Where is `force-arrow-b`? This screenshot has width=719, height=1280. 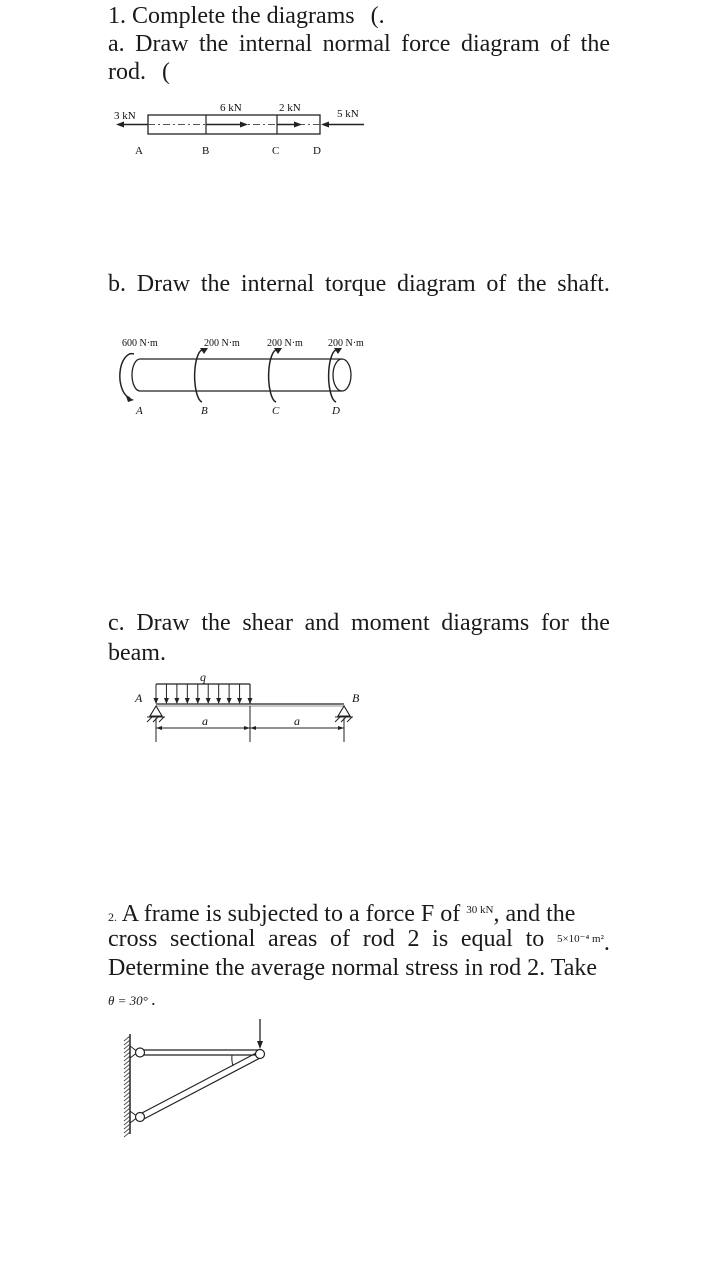 force-arrow-b is located at coordinates (227, 124).